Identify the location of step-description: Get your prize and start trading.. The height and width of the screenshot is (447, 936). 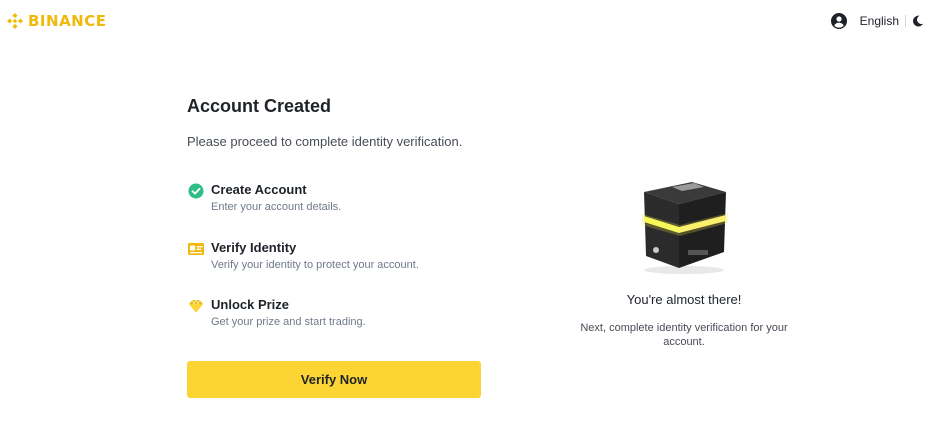
(288, 322).